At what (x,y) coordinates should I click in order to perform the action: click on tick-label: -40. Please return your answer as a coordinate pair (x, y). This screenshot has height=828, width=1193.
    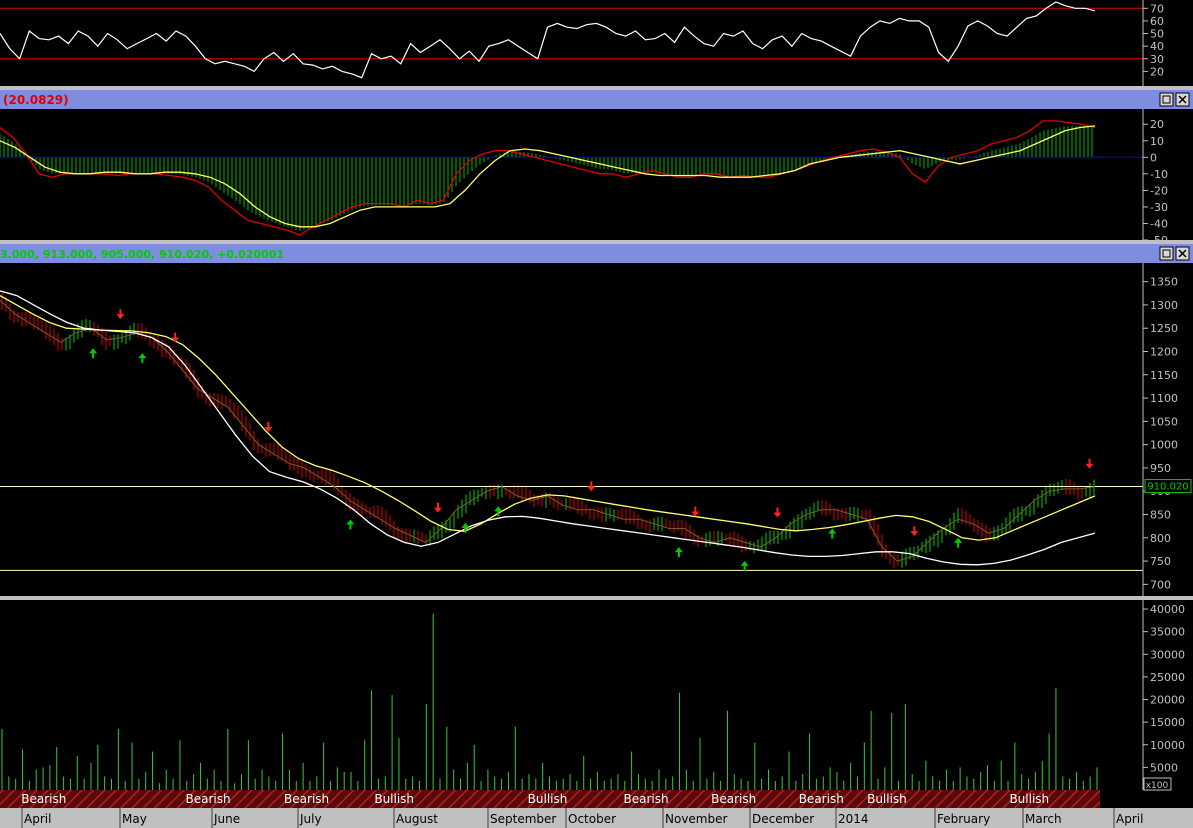
    Looking at the image, I should click on (1159, 223).